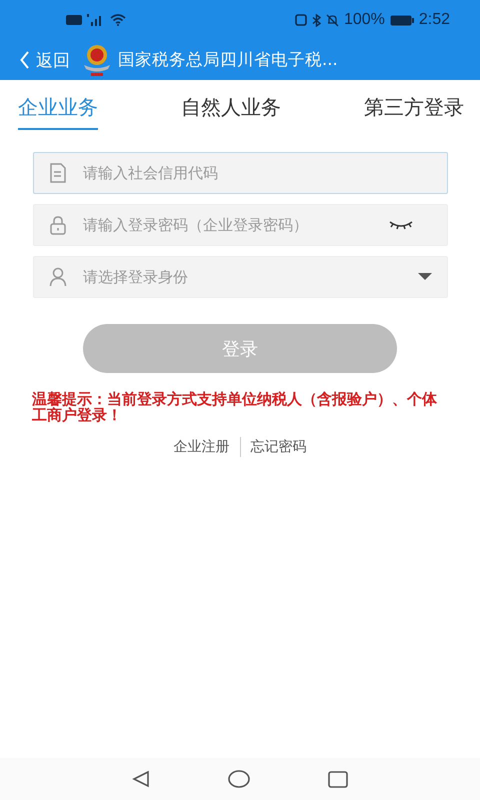 The width and height of the screenshot is (480, 800). I want to click on input-field: 请输入登录密码（企业登录密码）, so click(240, 225).